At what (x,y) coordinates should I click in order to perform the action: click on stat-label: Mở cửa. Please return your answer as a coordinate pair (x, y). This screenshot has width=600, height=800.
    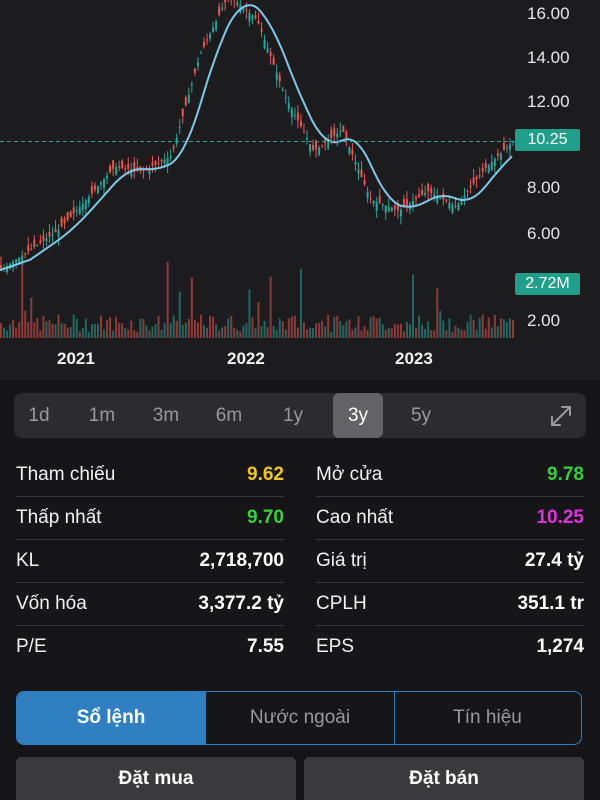
    Looking at the image, I should click on (349, 474).